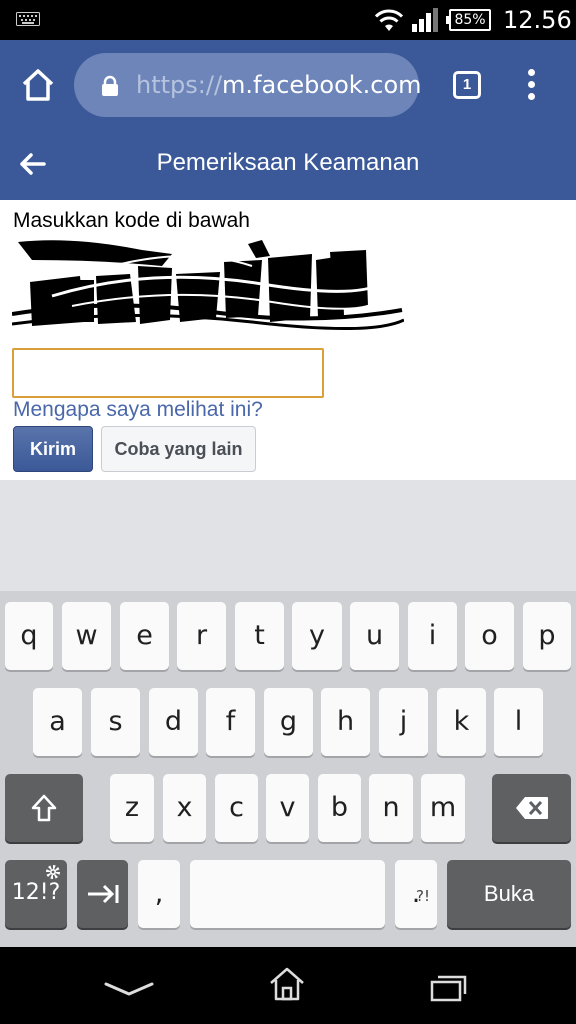  I want to click on key-h: h, so click(345, 722).